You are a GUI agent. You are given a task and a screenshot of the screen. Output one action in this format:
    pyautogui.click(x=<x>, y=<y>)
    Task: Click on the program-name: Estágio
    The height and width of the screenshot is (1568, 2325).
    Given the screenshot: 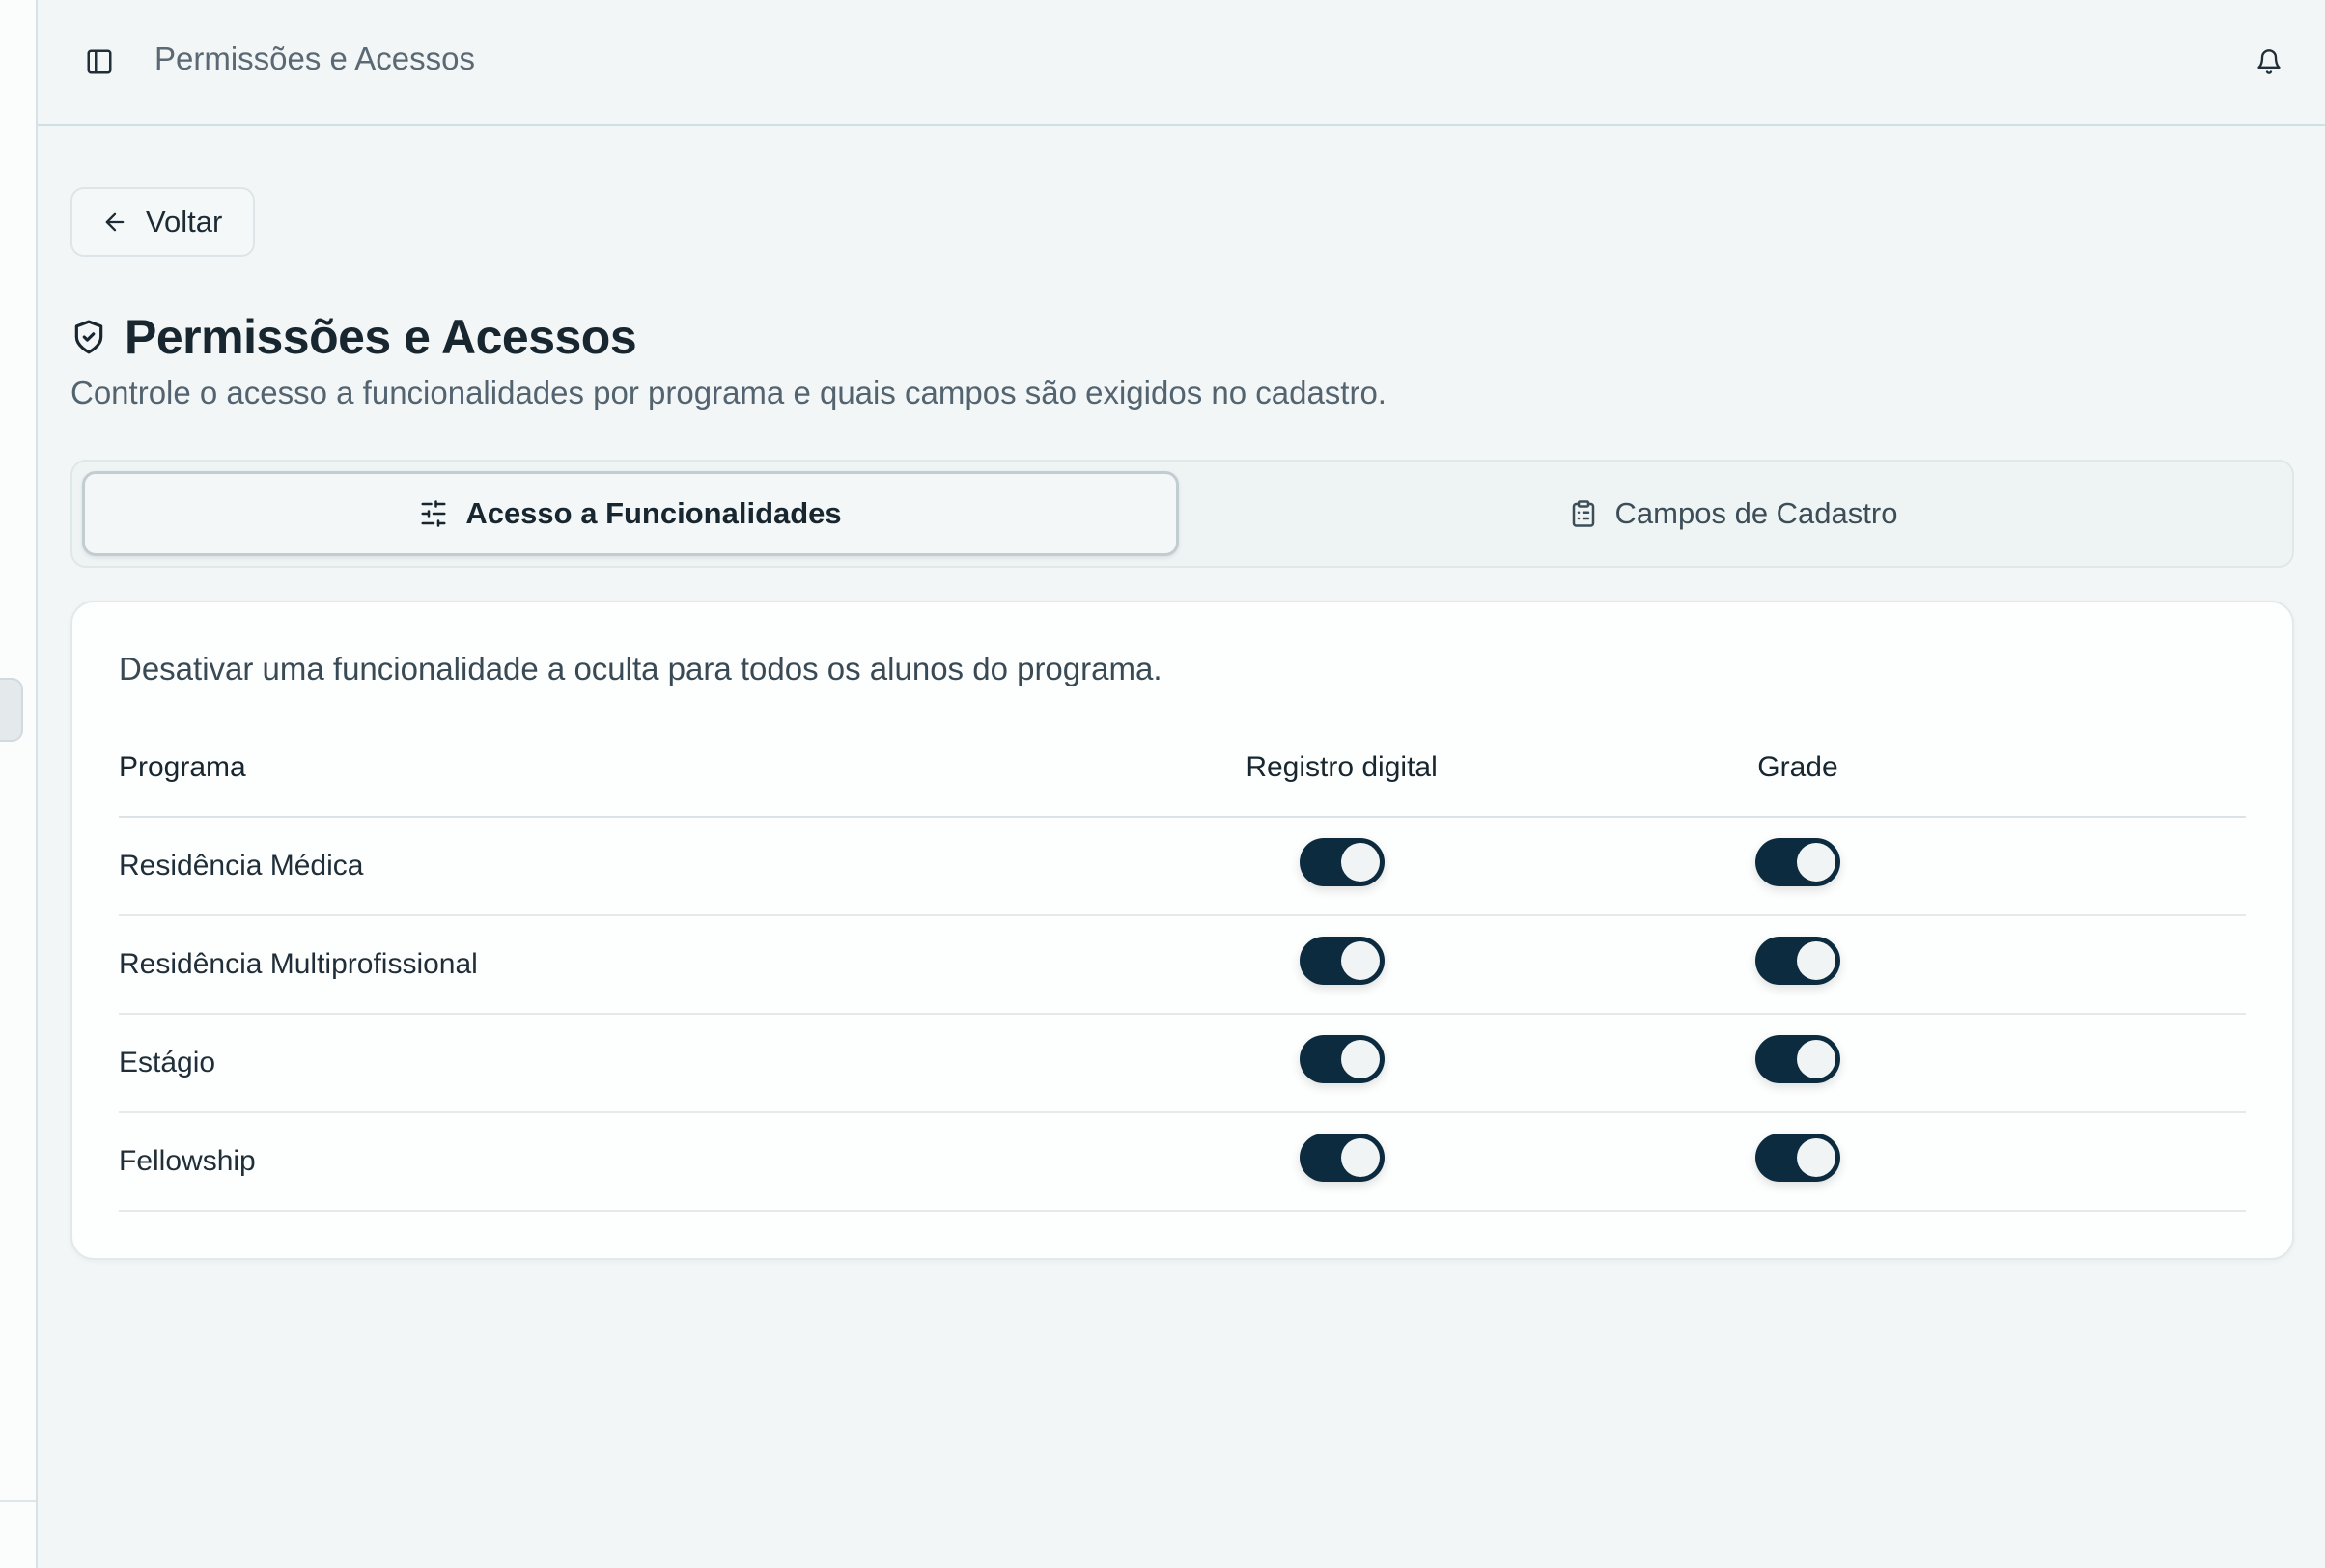 What is the action you would take?
    pyautogui.click(x=167, y=1063)
    